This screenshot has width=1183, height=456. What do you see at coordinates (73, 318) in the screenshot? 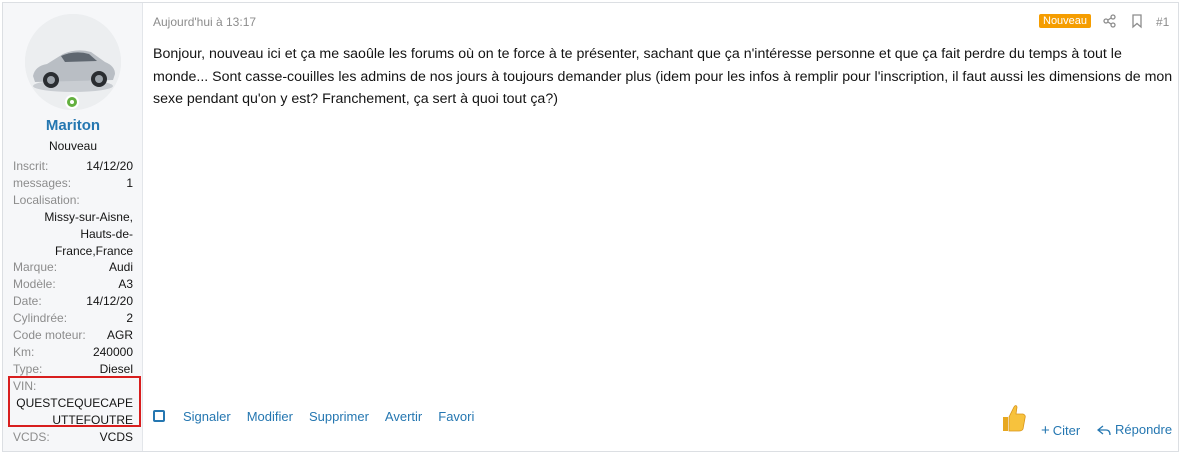
I see `info-row-displacement: Cylindrée: 2` at bounding box center [73, 318].